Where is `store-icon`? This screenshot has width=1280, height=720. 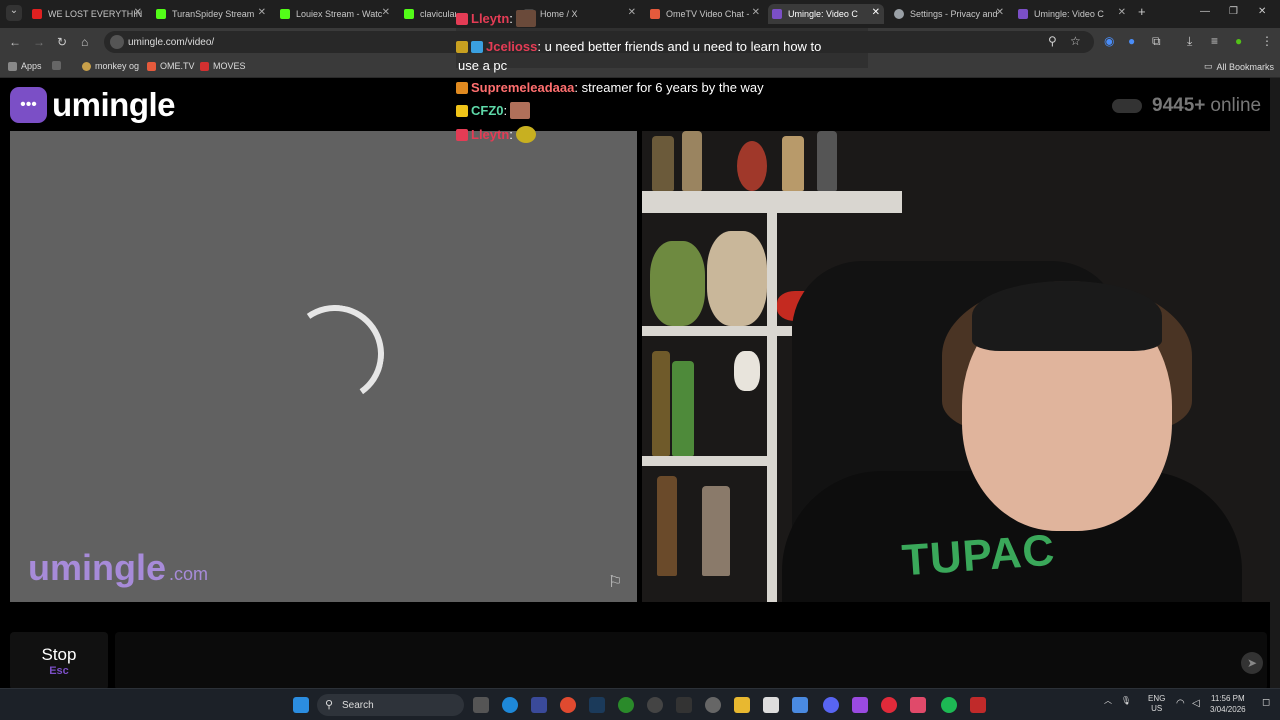
store-icon is located at coordinates (771, 705).